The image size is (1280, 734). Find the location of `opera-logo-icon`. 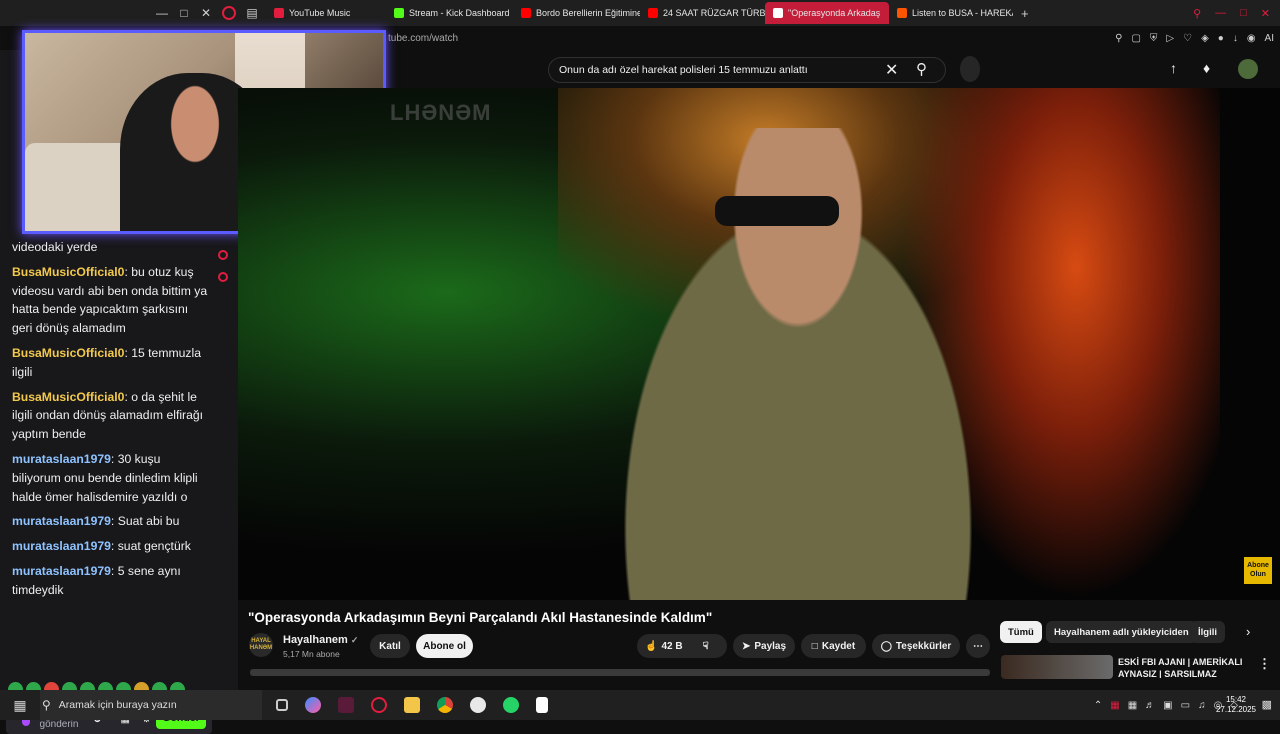

opera-logo-icon is located at coordinates (229, 13).